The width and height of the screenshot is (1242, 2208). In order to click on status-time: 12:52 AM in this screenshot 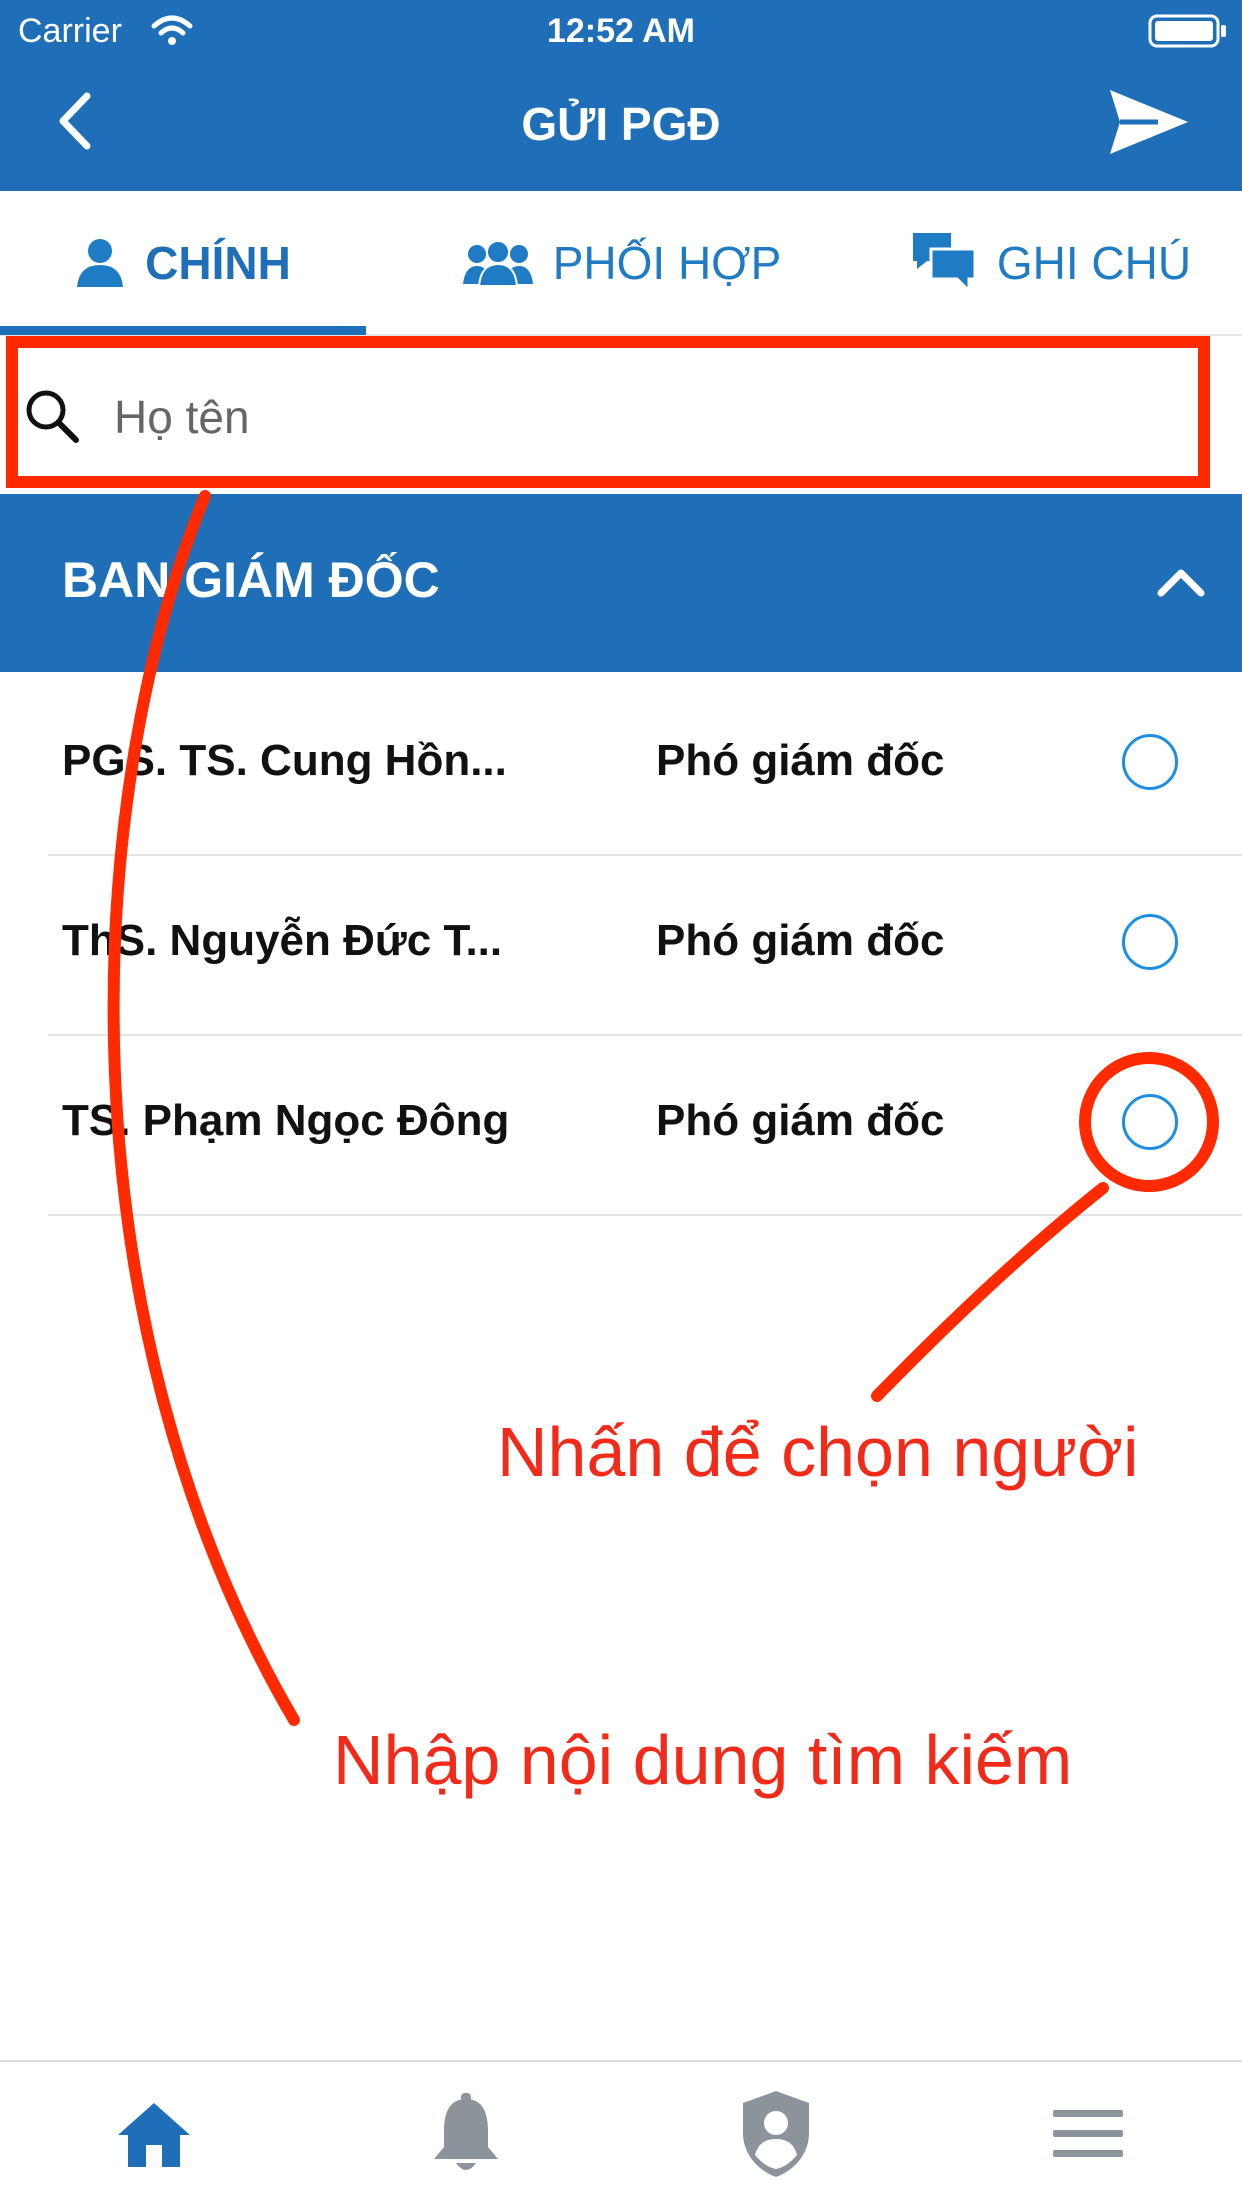, I will do `click(621, 31)`.